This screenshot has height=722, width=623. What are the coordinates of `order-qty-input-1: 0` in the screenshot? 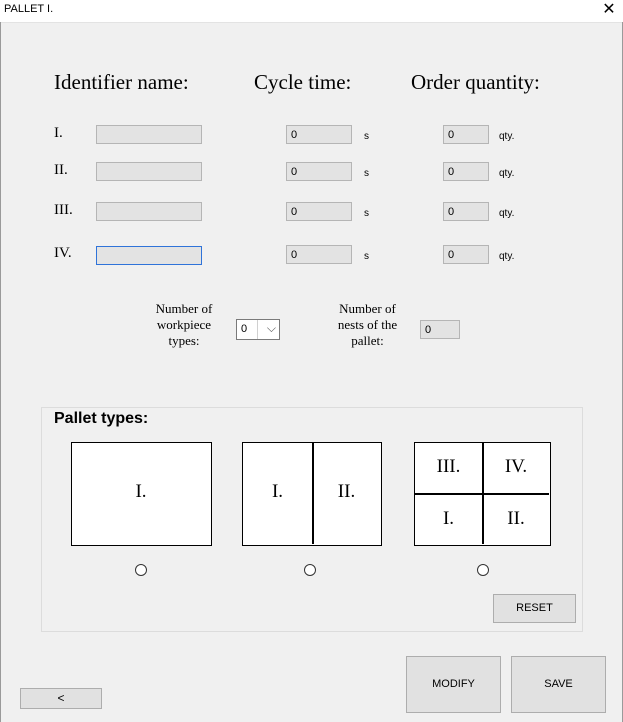 It's located at (466, 134).